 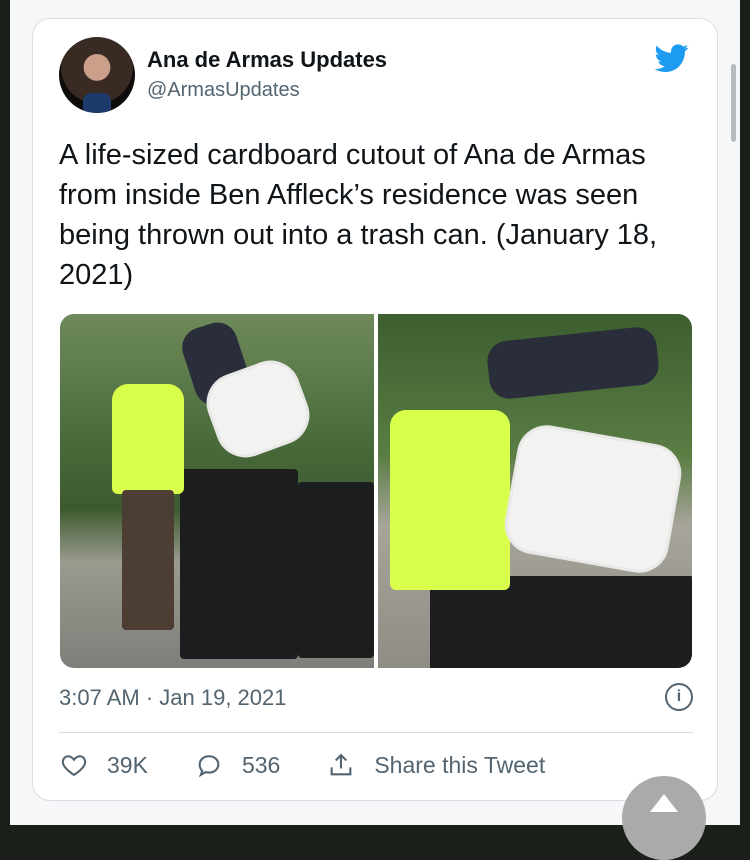 What do you see at coordinates (573, 363) in the screenshot?
I see `cutout-legs` at bounding box center [573, 363].